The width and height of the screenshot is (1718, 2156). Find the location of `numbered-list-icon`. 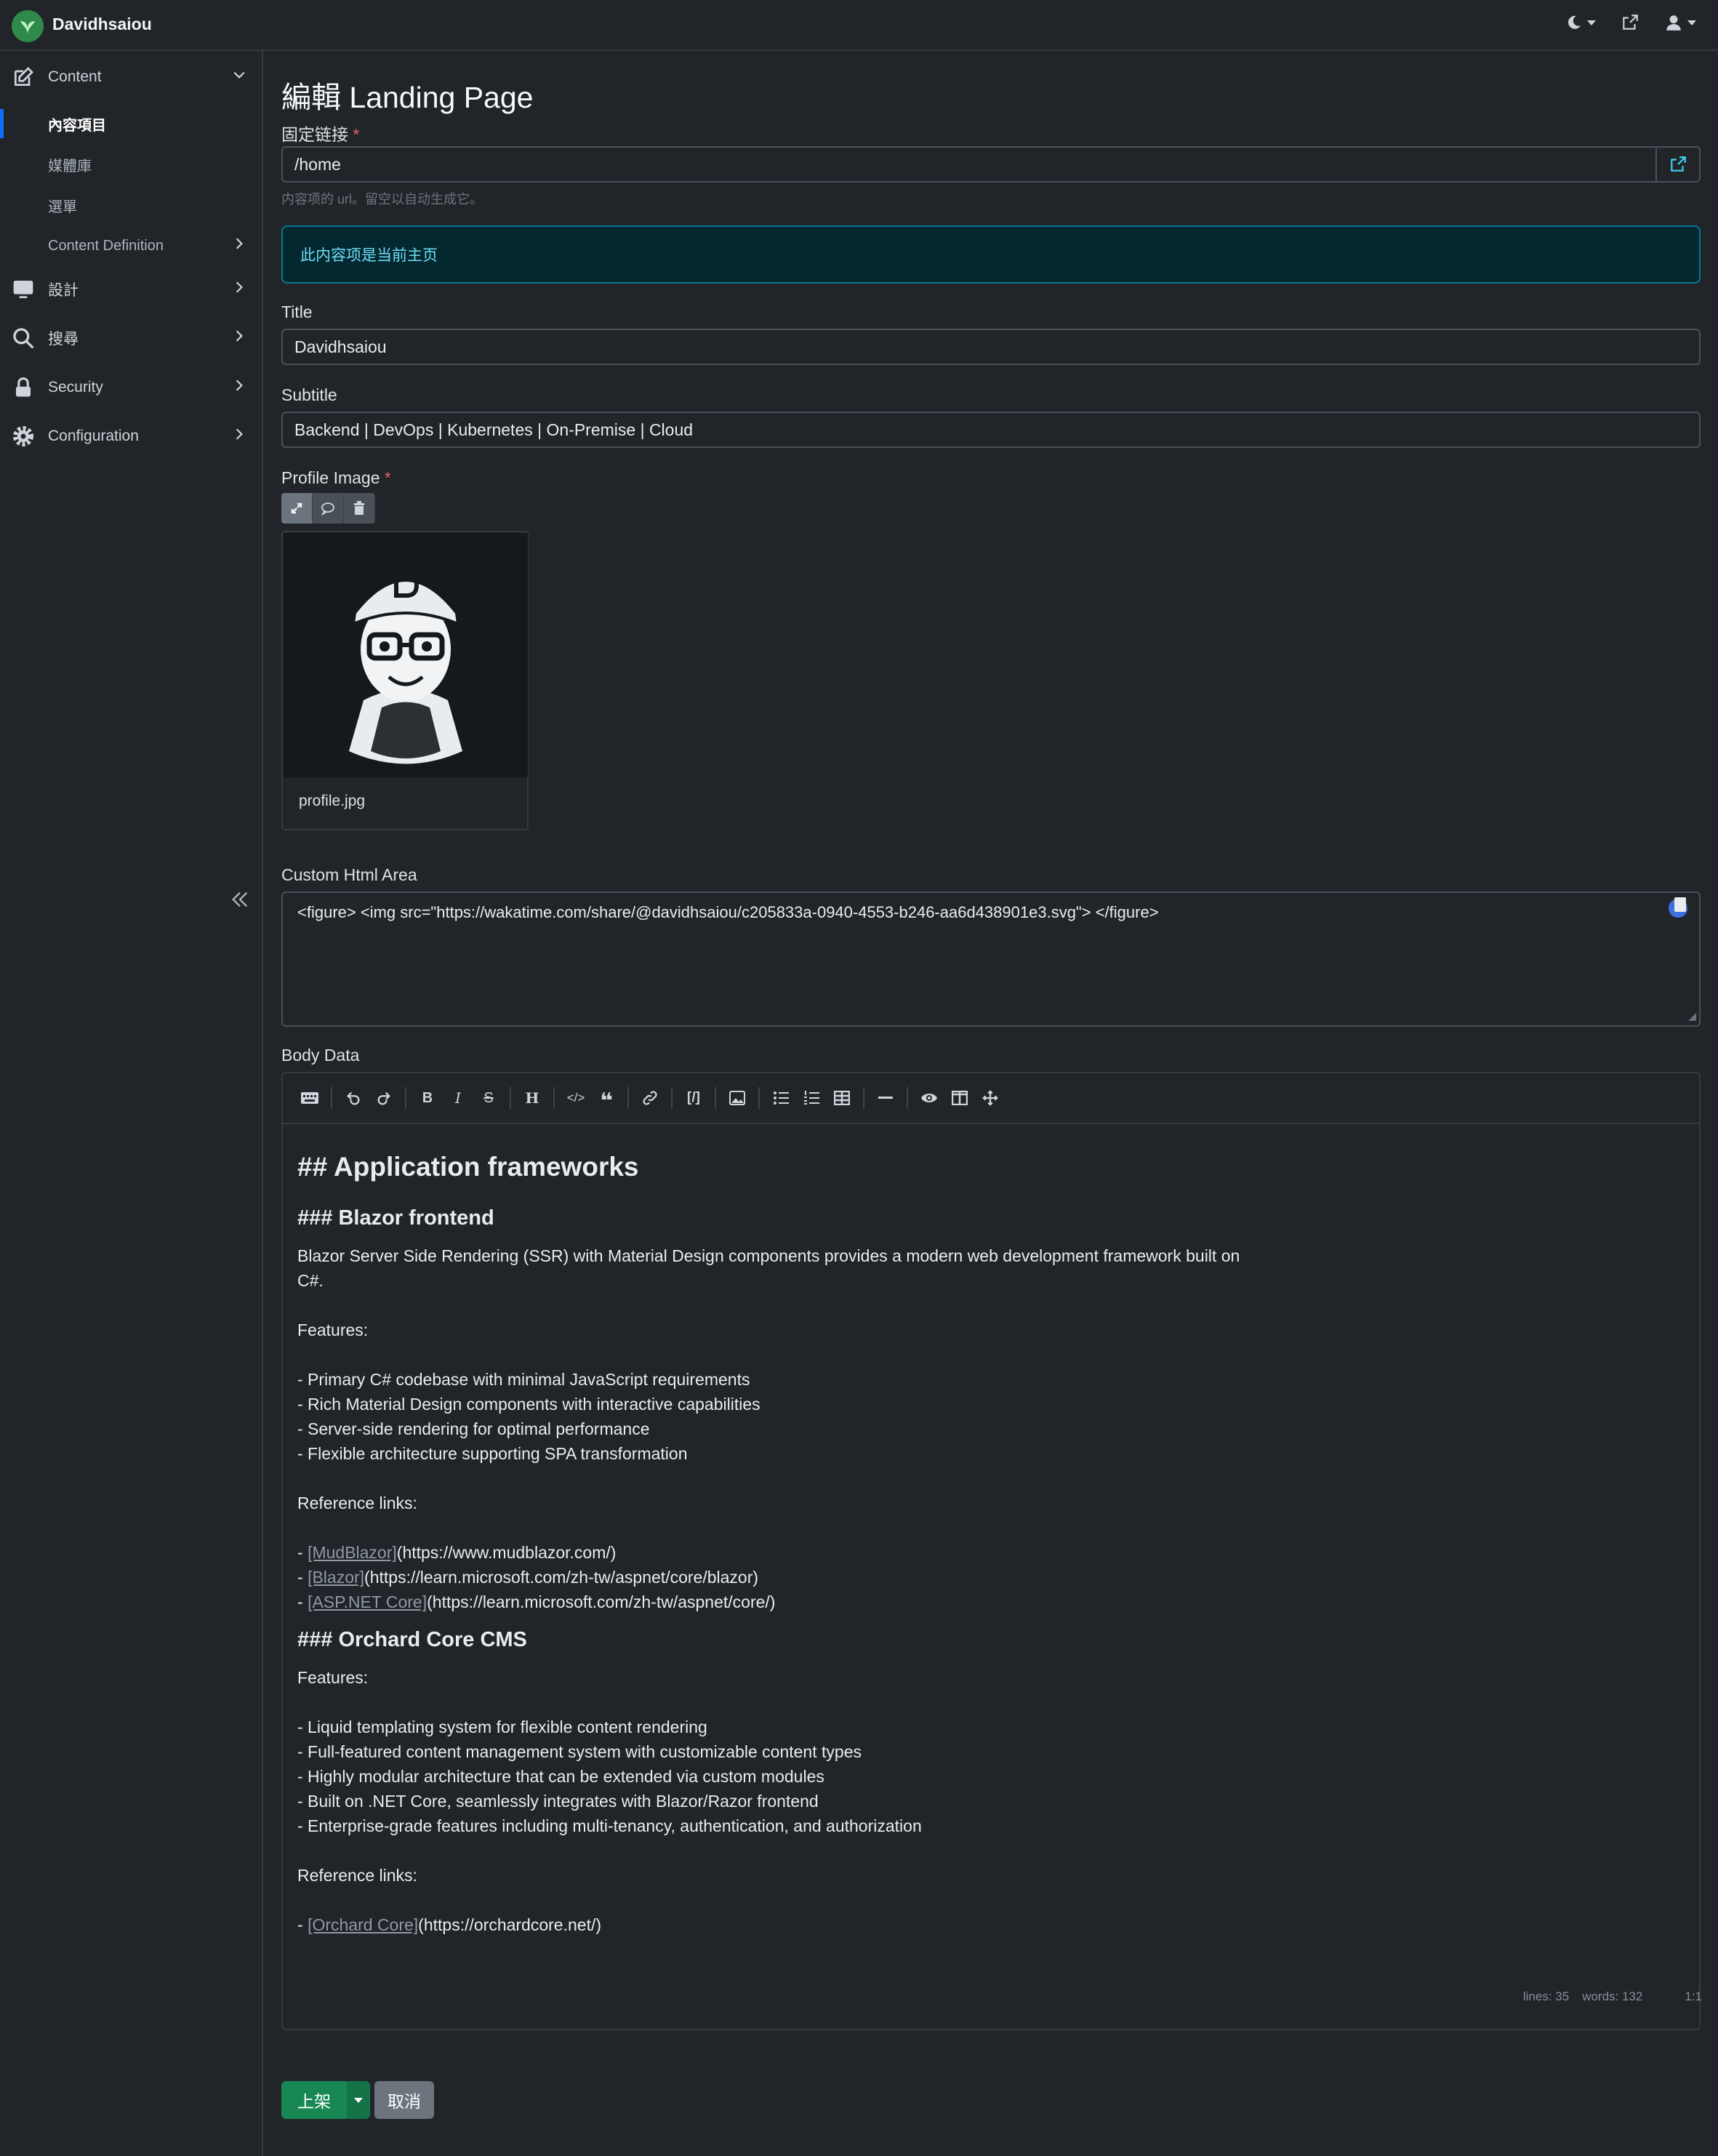

numbered-list-icon is located at coordinates (811, 1098).